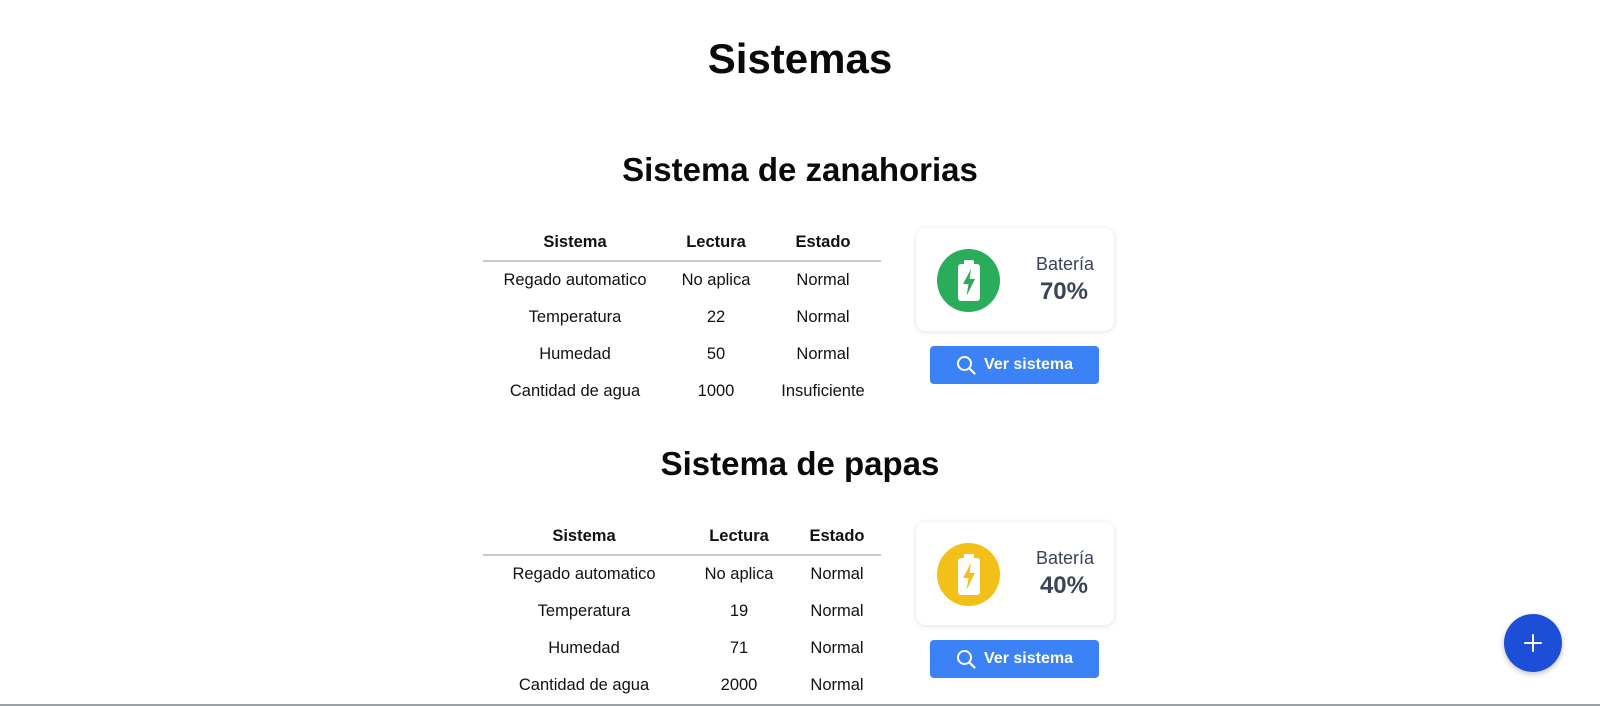  I want to click on table-row: Temperatura 22 Normal, so click(682, 317).